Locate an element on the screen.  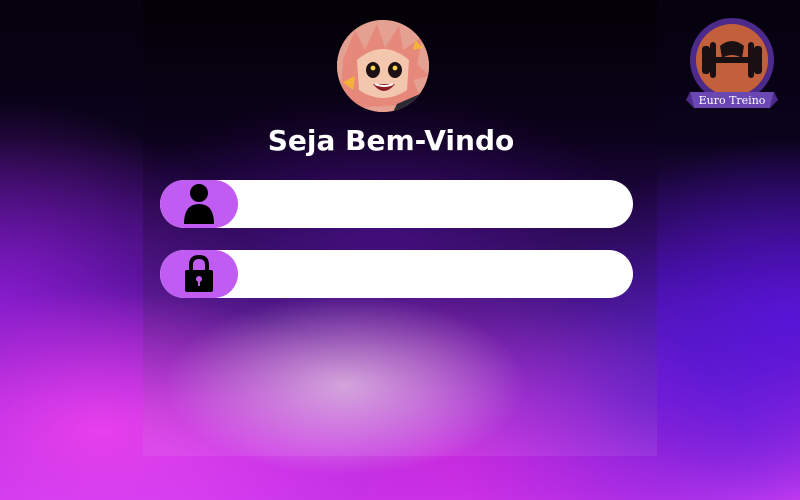
username-input is located at coordinates (433, 204).